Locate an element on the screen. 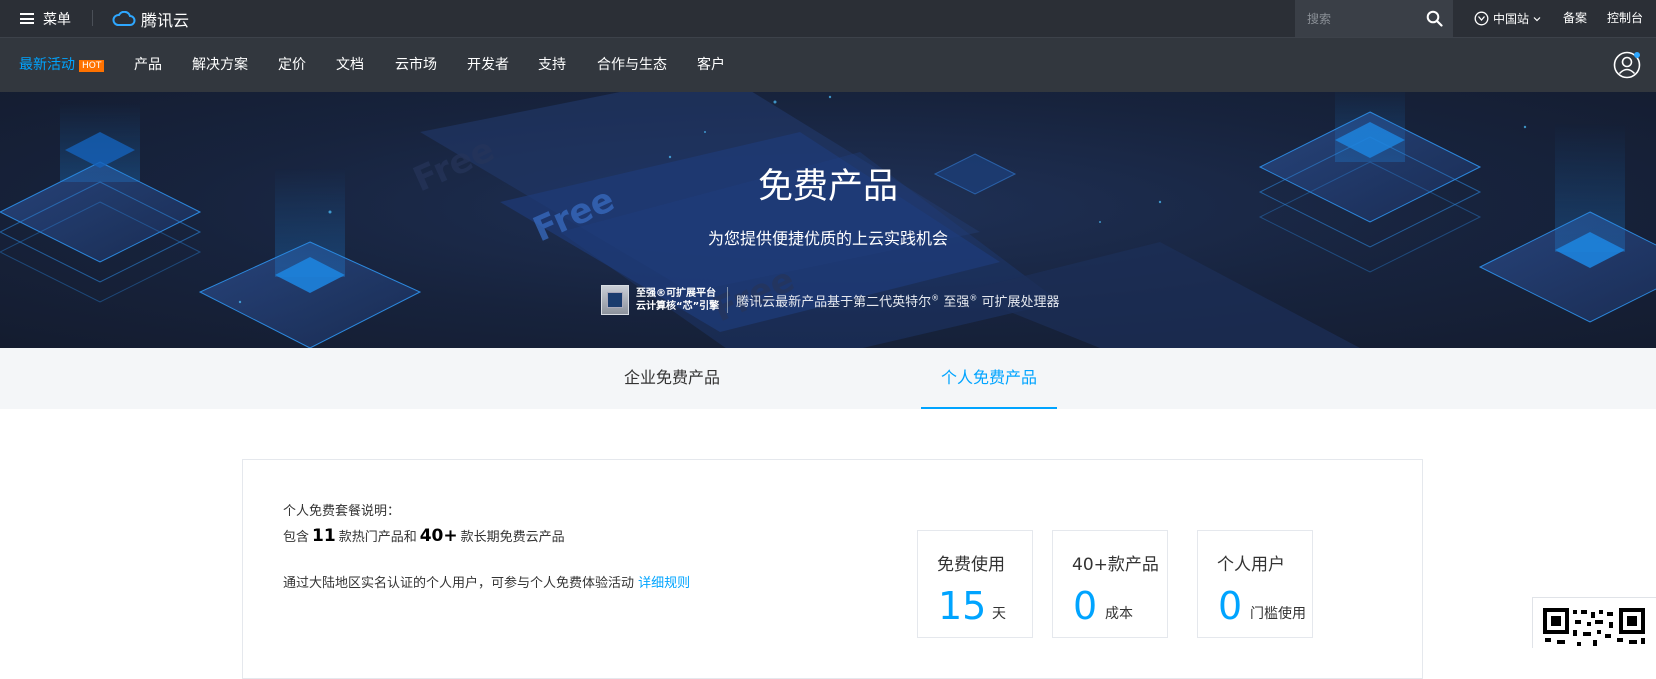 This screenshot has height=679, width=1656. package-description-title: 个人免费套餐说明： is located at coordinates (342, 511).